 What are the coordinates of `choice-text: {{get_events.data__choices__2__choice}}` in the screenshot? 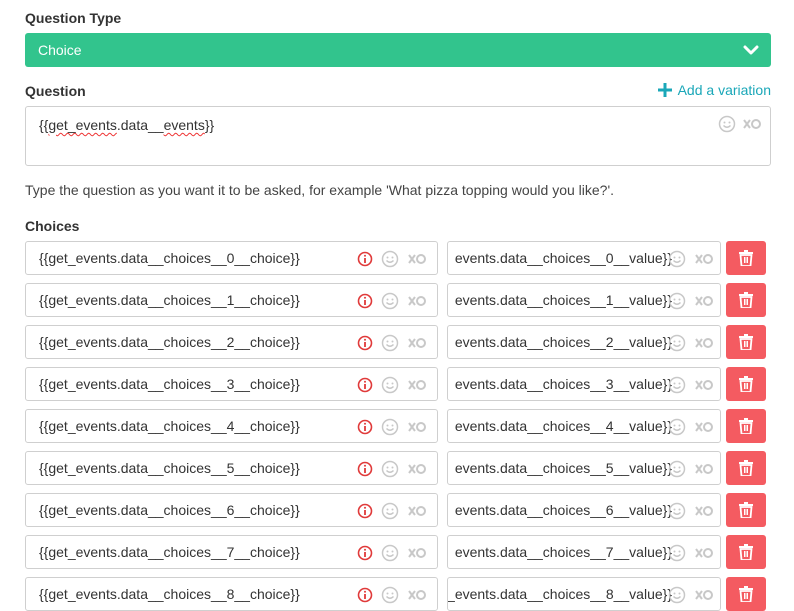 It's located at (169, 342).